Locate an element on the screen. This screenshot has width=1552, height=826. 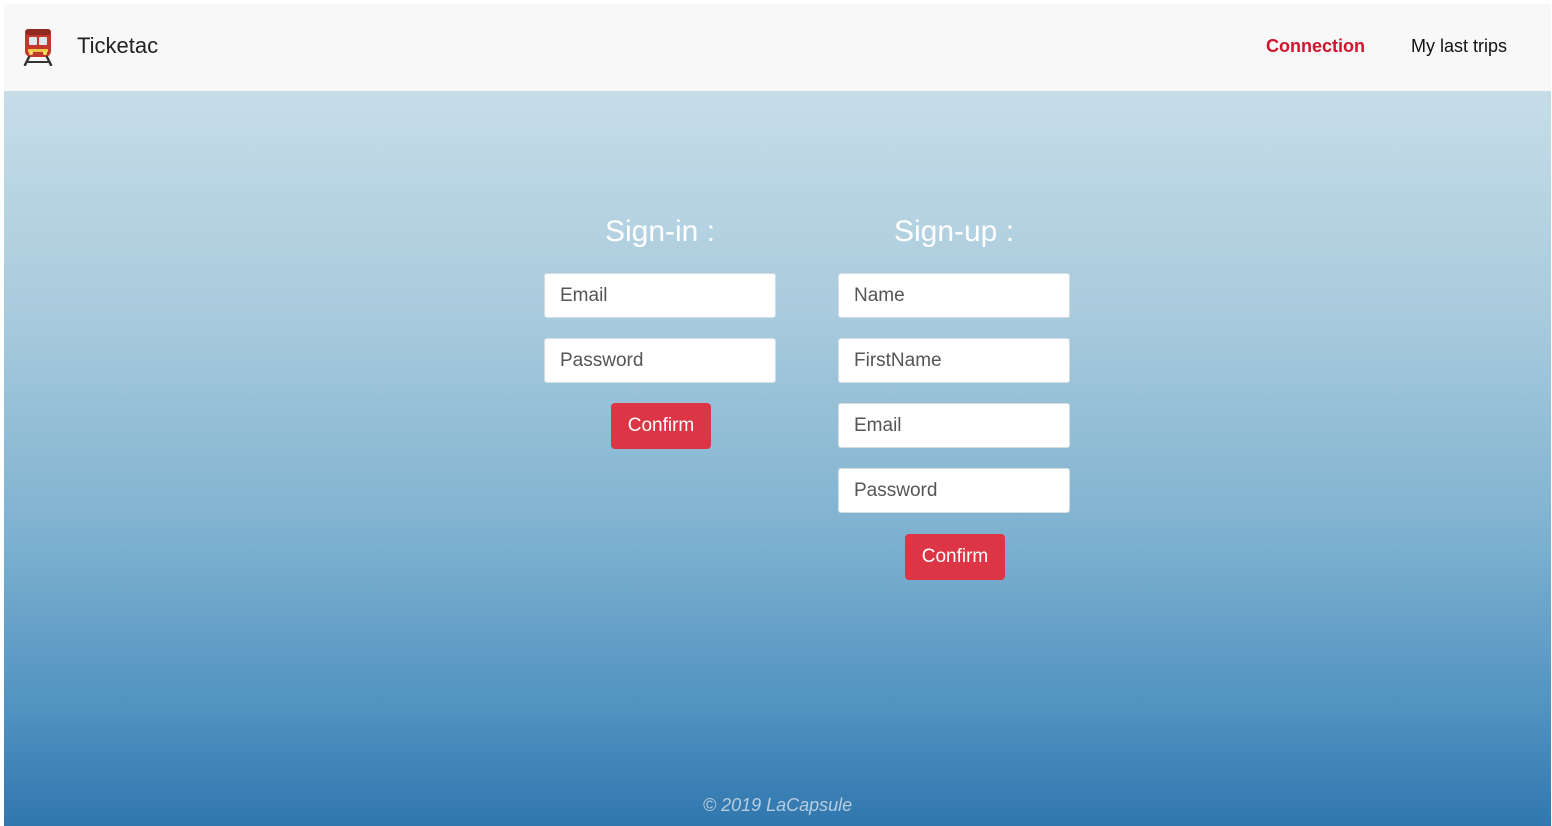
signin-confirm-button: Confirm is located at coordinates (661, 426).